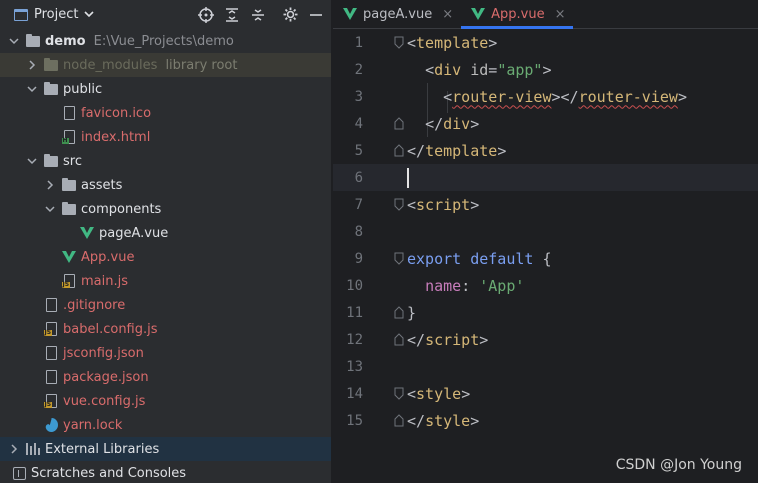 Image resolution: width=758 pixels, height=483 pixels. I want to click on settings-button, so click(290, 15).